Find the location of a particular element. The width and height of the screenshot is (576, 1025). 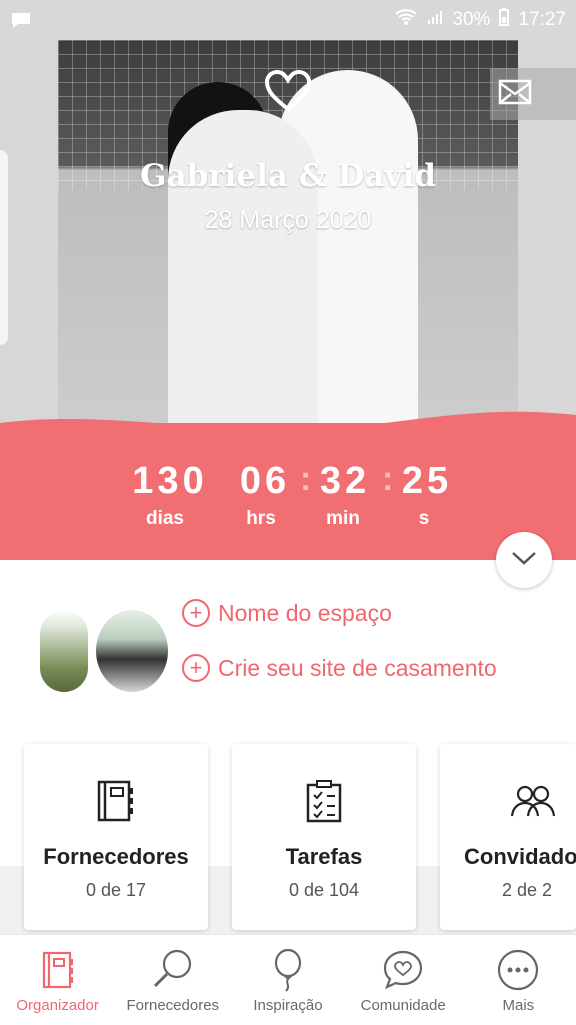

nav-vendors: Fornecedores is located at coordinates (172, 980).